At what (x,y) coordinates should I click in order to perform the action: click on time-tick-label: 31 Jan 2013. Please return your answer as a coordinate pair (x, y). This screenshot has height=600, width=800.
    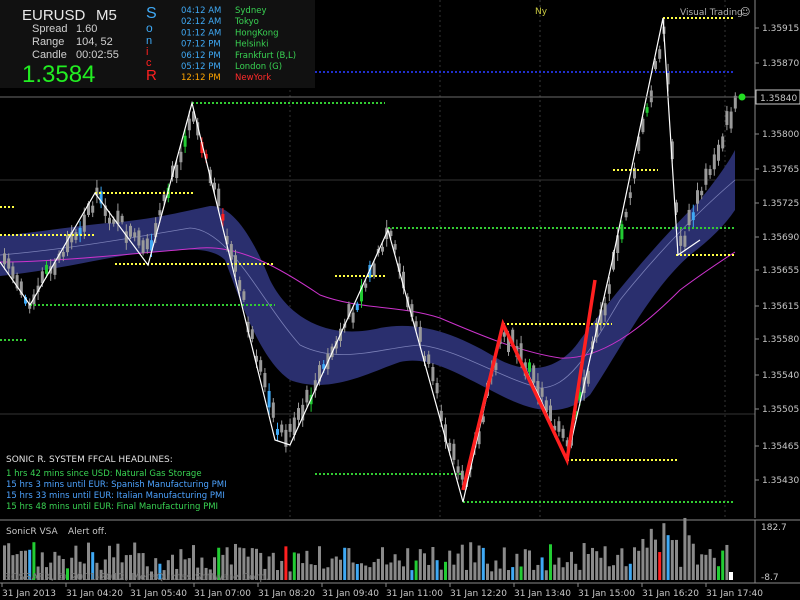
    Looking at the image, I should click on (29, 594).